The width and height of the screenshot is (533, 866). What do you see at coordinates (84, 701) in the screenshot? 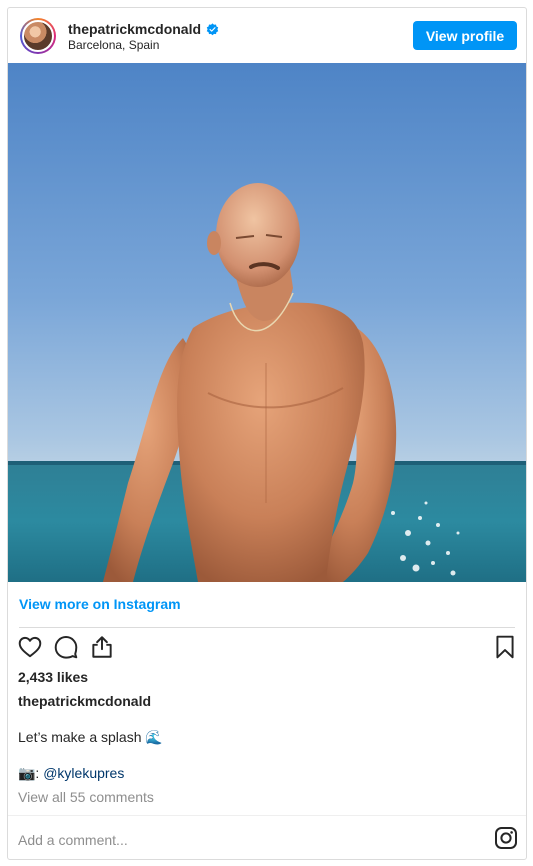
I see `caption-username: thepatrickmcdonald` at bounding box center [84, 701].